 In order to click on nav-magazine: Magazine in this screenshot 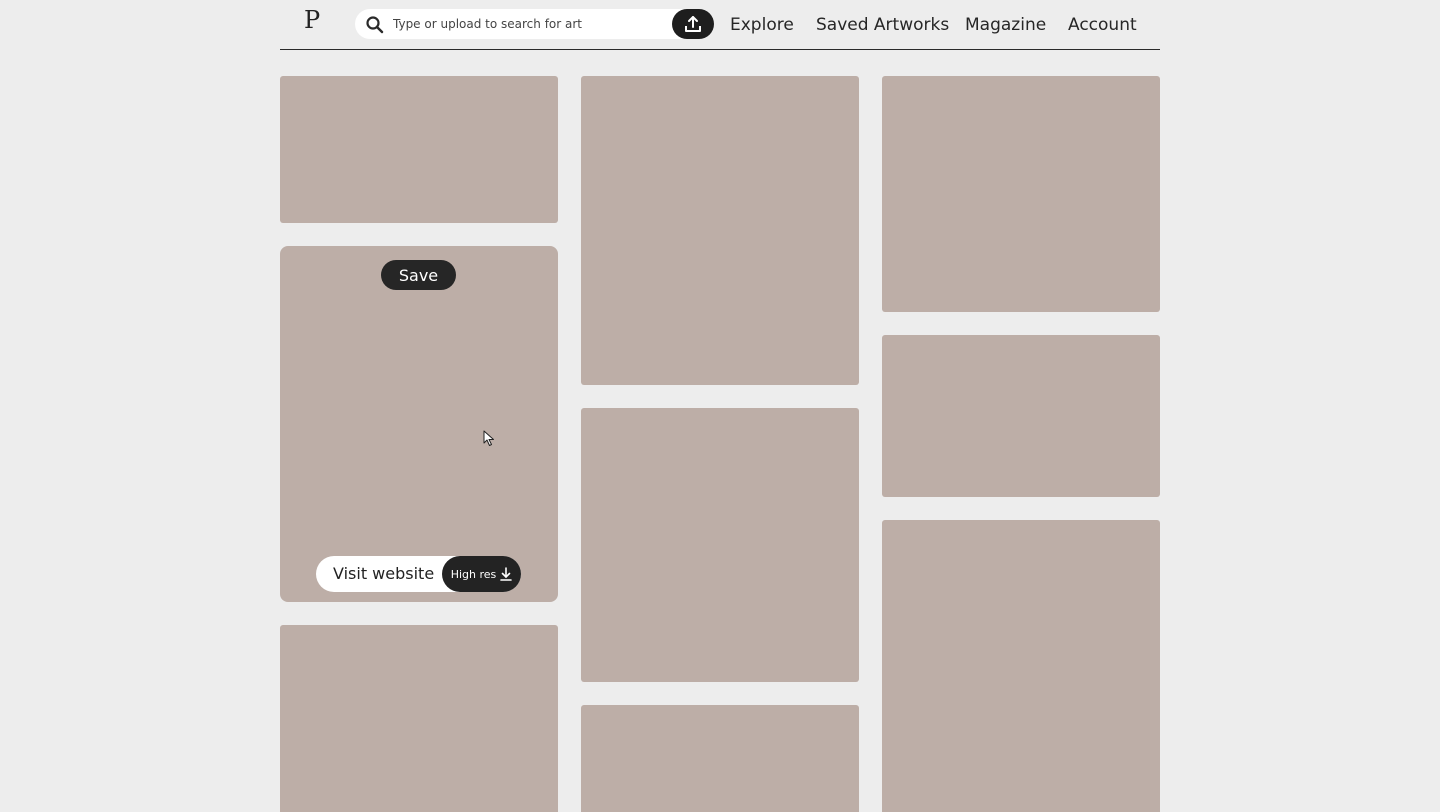, I will do `click(1005, 25)`.